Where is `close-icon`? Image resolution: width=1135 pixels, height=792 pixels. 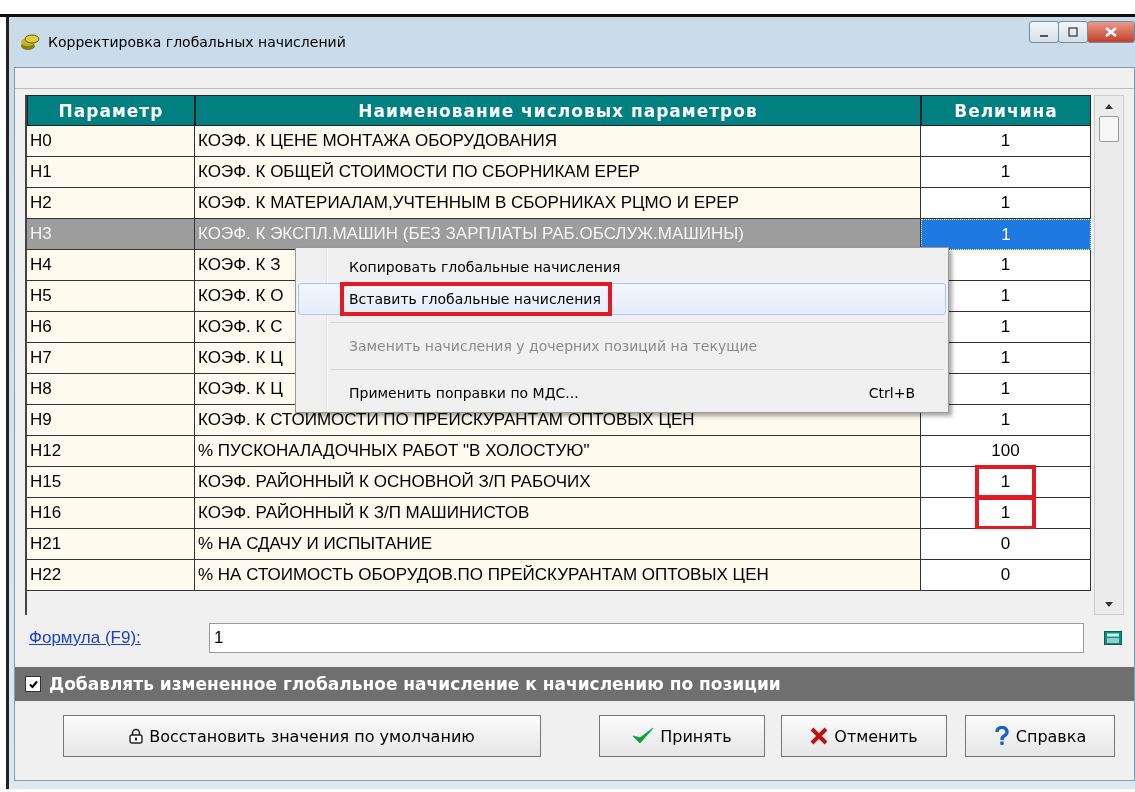 close-icon is located at coordinates (1111, 32).